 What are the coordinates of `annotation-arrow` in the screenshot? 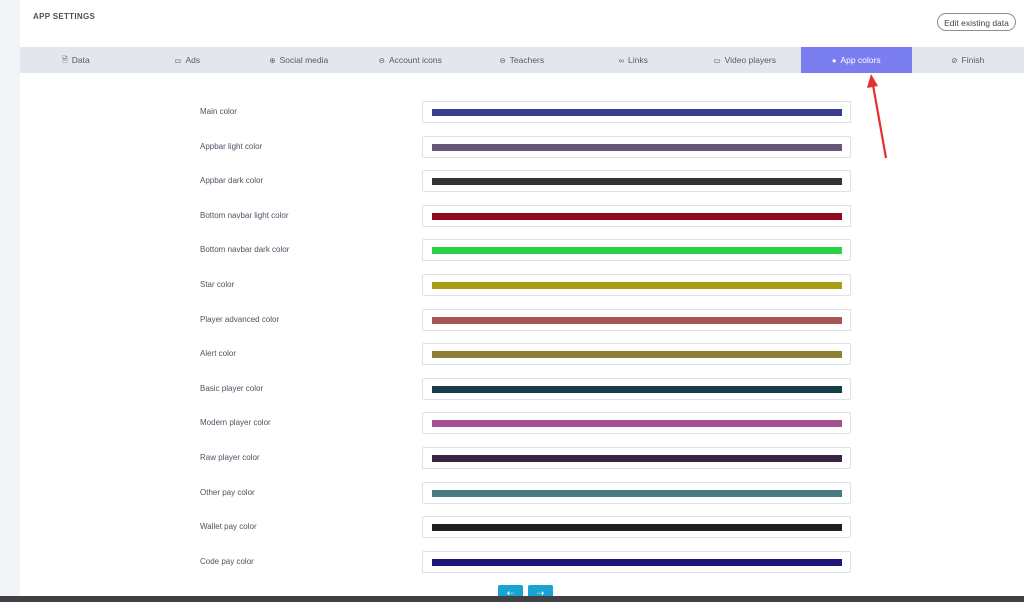 It's located at (877, 116).